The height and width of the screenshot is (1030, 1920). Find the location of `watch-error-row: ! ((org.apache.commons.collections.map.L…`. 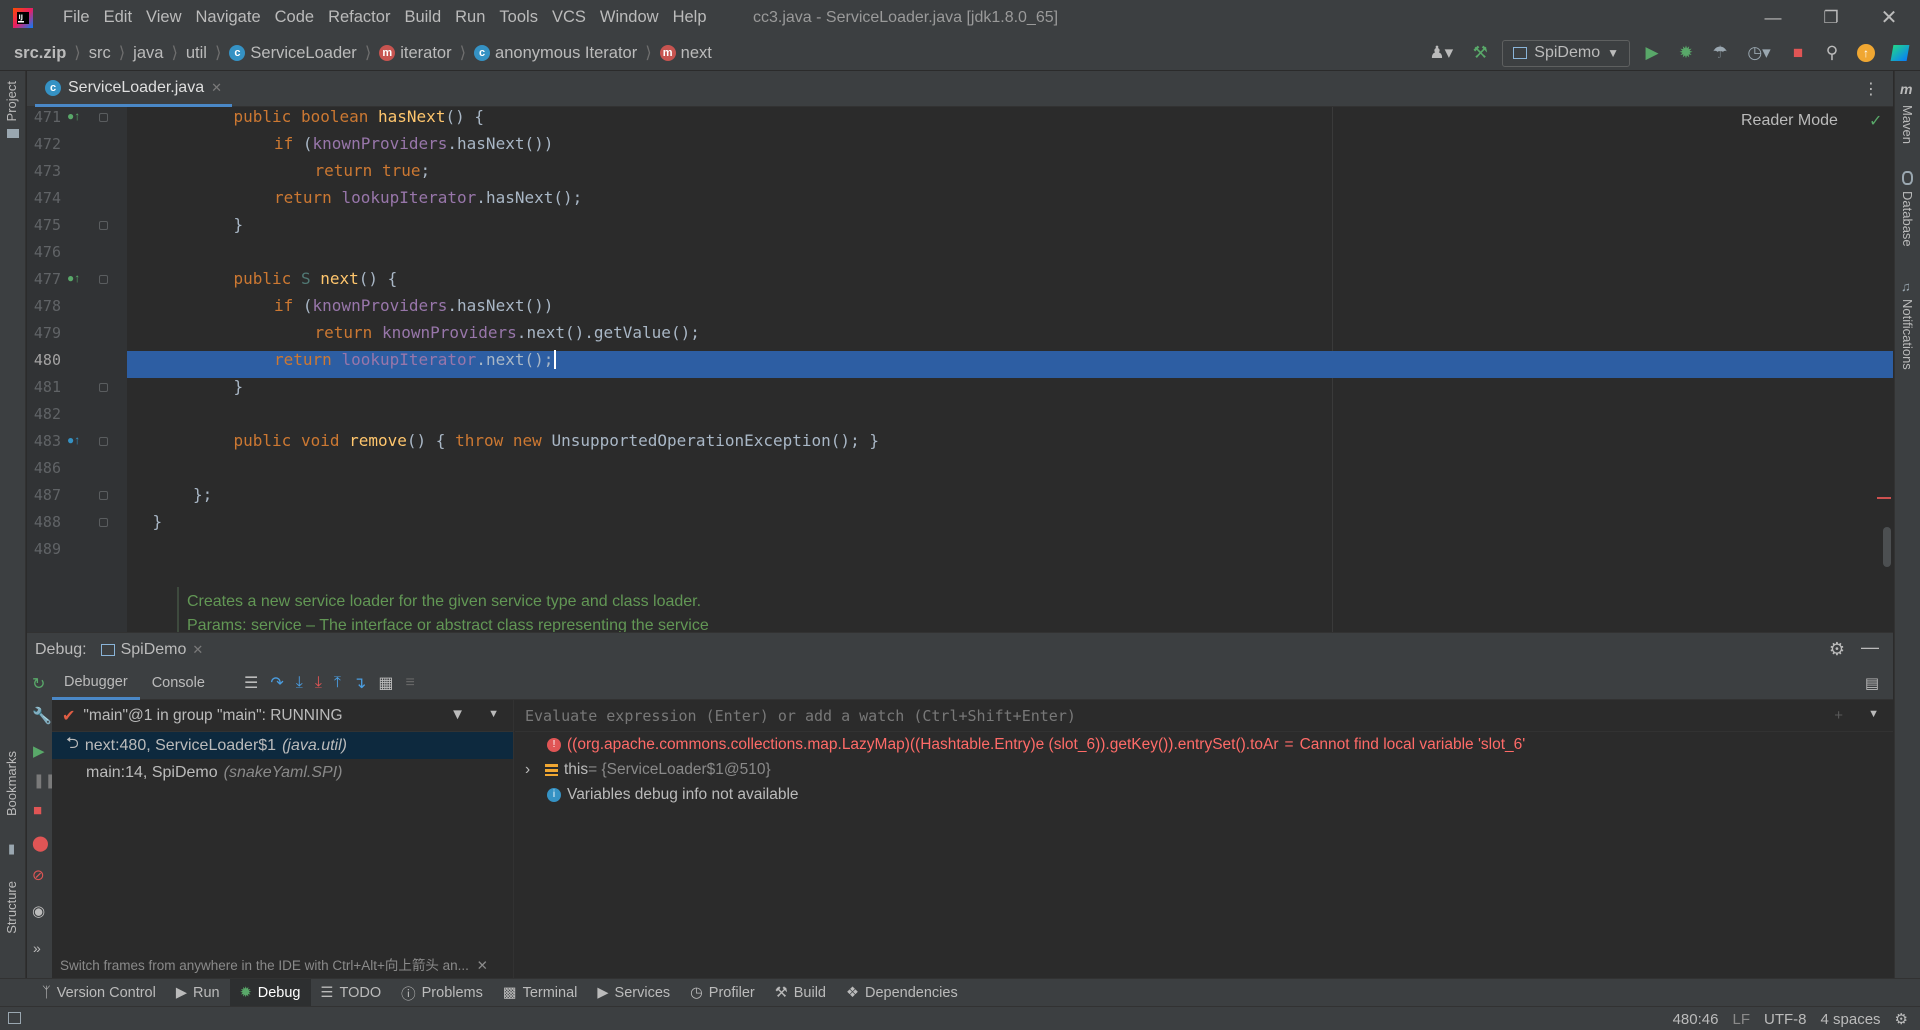

watch-error-row: ! ((org.apache.commons.collections.map.L… is located at coordinates (1204, 744).